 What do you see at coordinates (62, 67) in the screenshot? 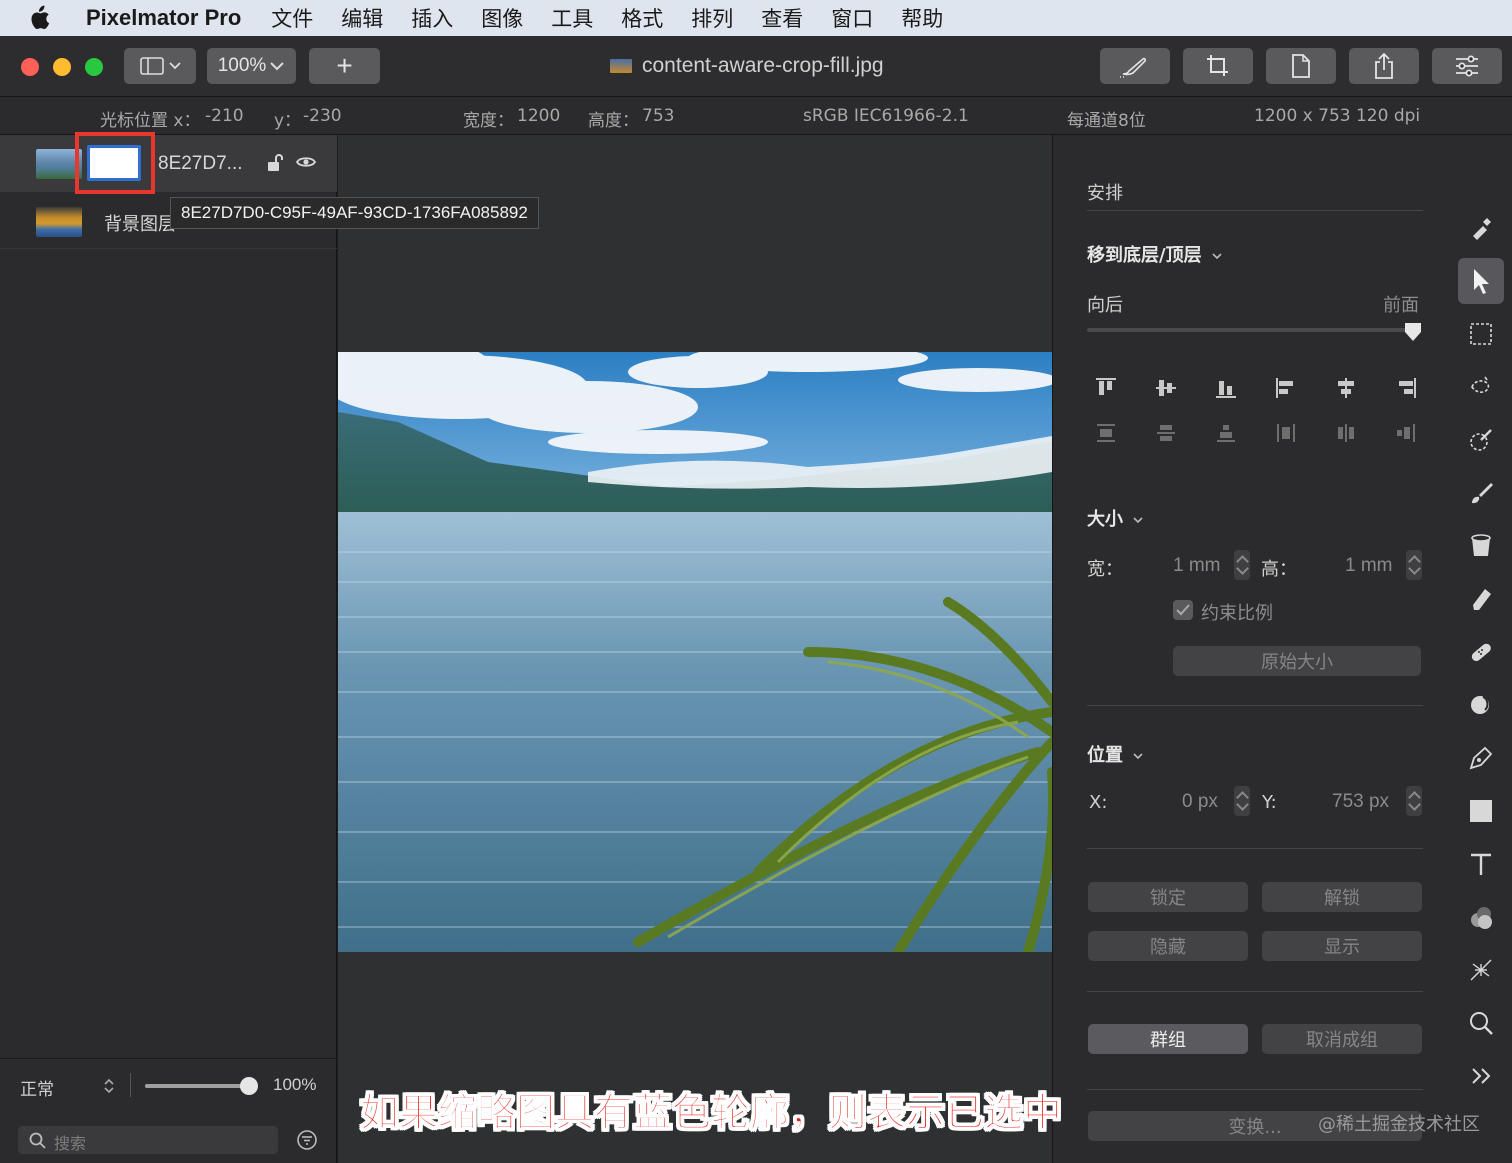
I see `minimize-window-button` at bounding box center [62, 67].